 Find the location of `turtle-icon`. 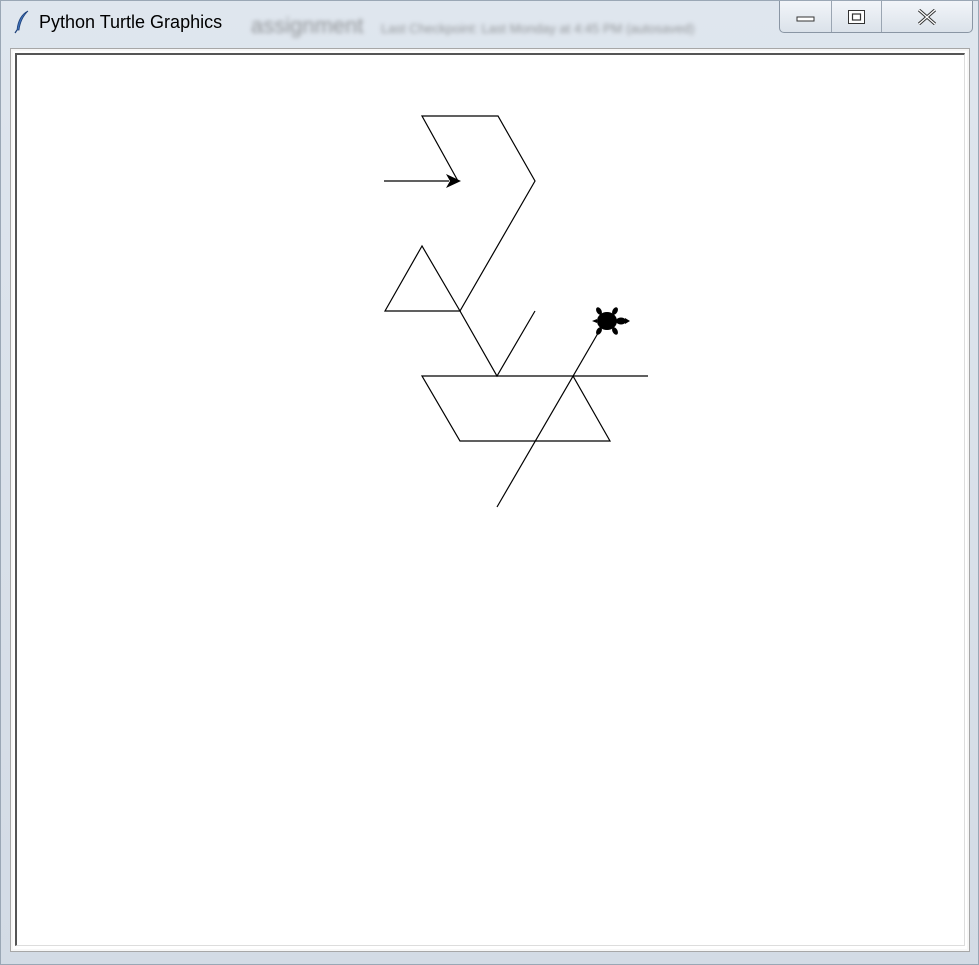

turtle-icon is located at coordinates (611, 321).